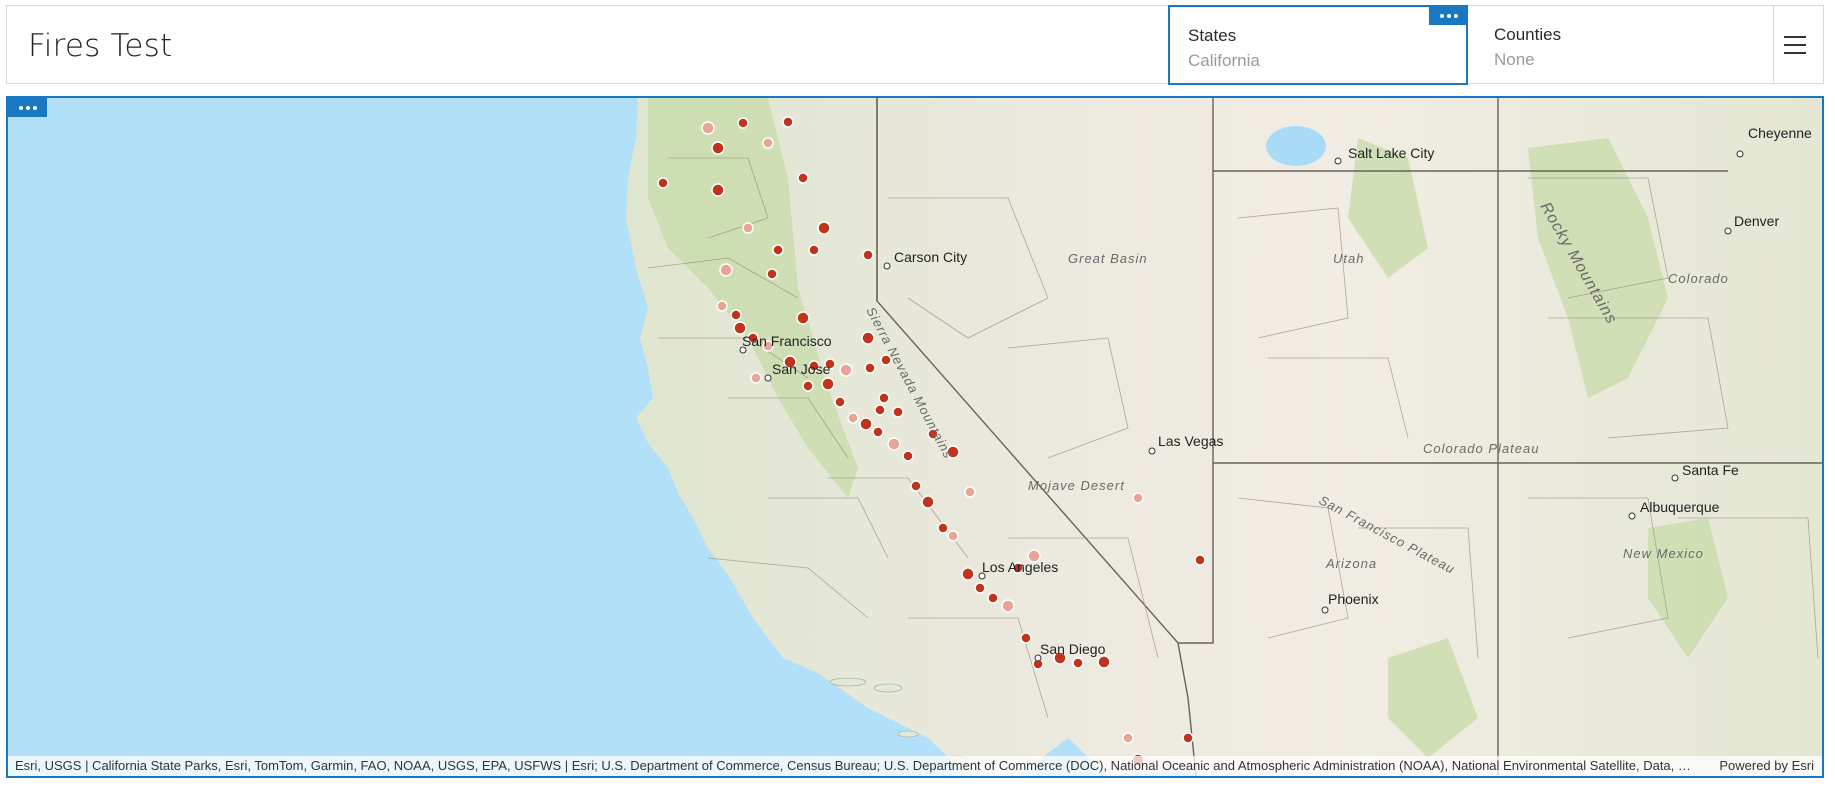  I want to click on city-las-vegas: Las Vegas, so click(1190, 441).